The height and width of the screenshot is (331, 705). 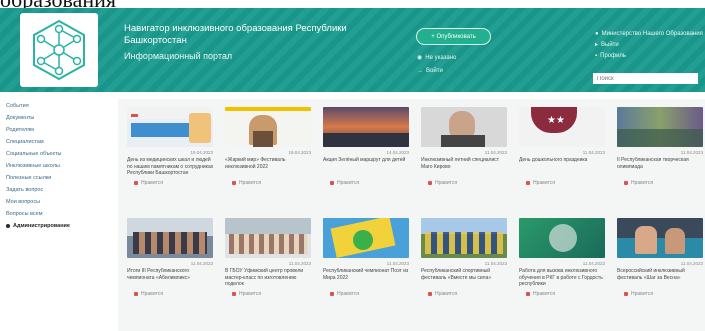 What do you see at coordinates (299, 152) in the screenshot?
I see `news-date: 19.04.2023` at bounding box center [299, 152].